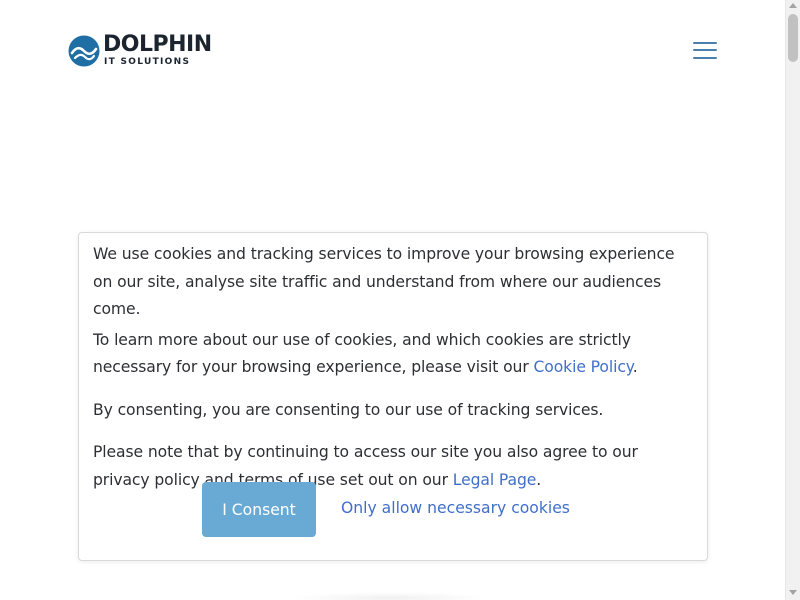  I want to click on dolphin-wave-logo-icon, so click(84, 50).